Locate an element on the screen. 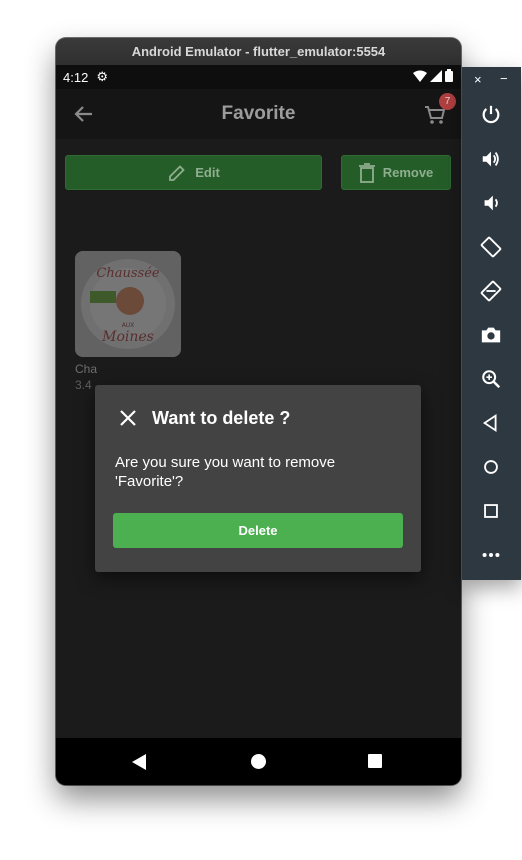 This screenshot has width=522, height=860. product-sub-text: Moines is located at coordinates (127, 337).